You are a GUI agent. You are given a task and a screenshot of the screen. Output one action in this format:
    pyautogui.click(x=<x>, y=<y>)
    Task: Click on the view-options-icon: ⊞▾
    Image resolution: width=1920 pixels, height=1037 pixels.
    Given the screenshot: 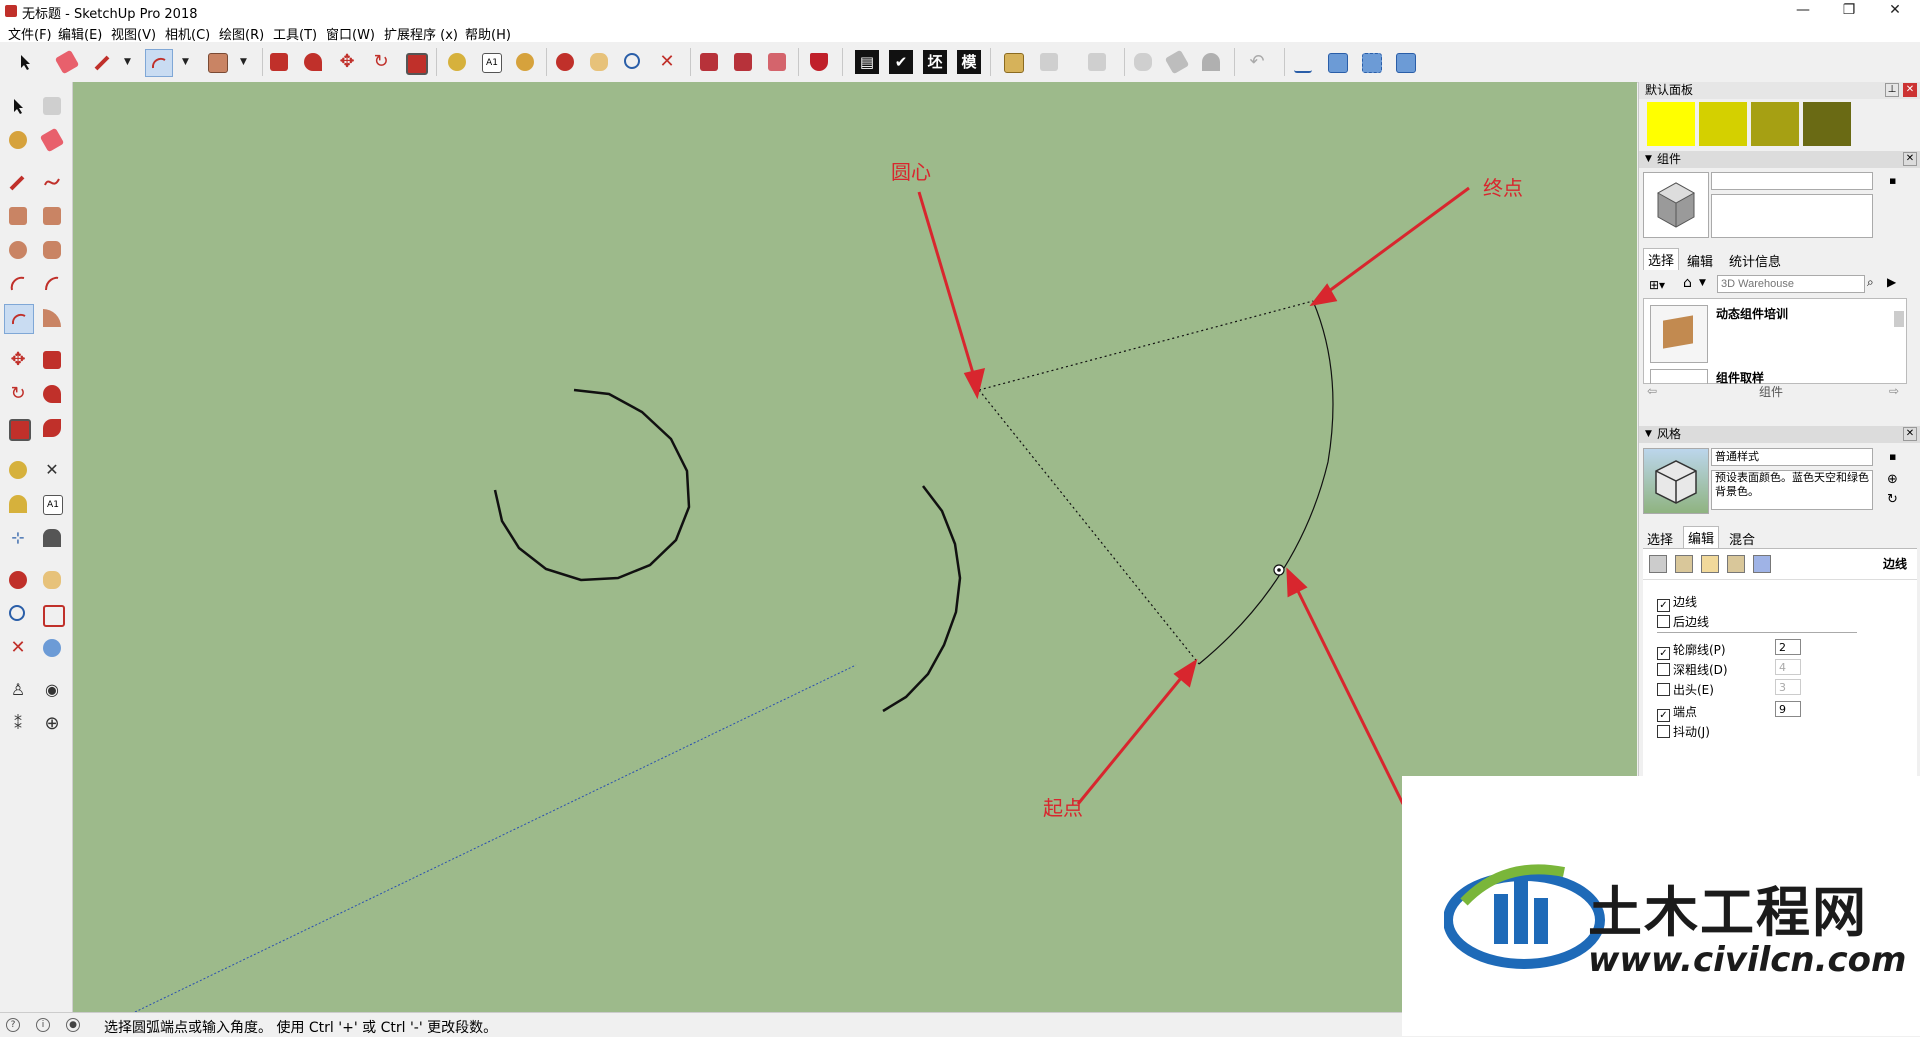 What is the action you would take?
    pyautogui.click(x=1657, y=285)
    